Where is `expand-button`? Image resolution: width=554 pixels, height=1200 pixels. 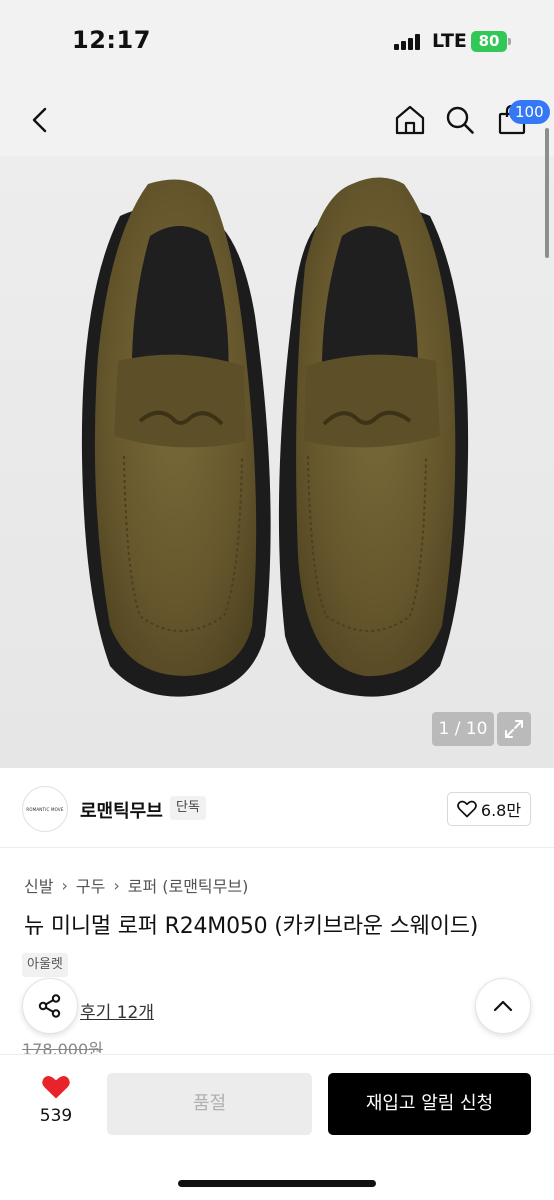 expand-button is located at coordinates (514, 729).